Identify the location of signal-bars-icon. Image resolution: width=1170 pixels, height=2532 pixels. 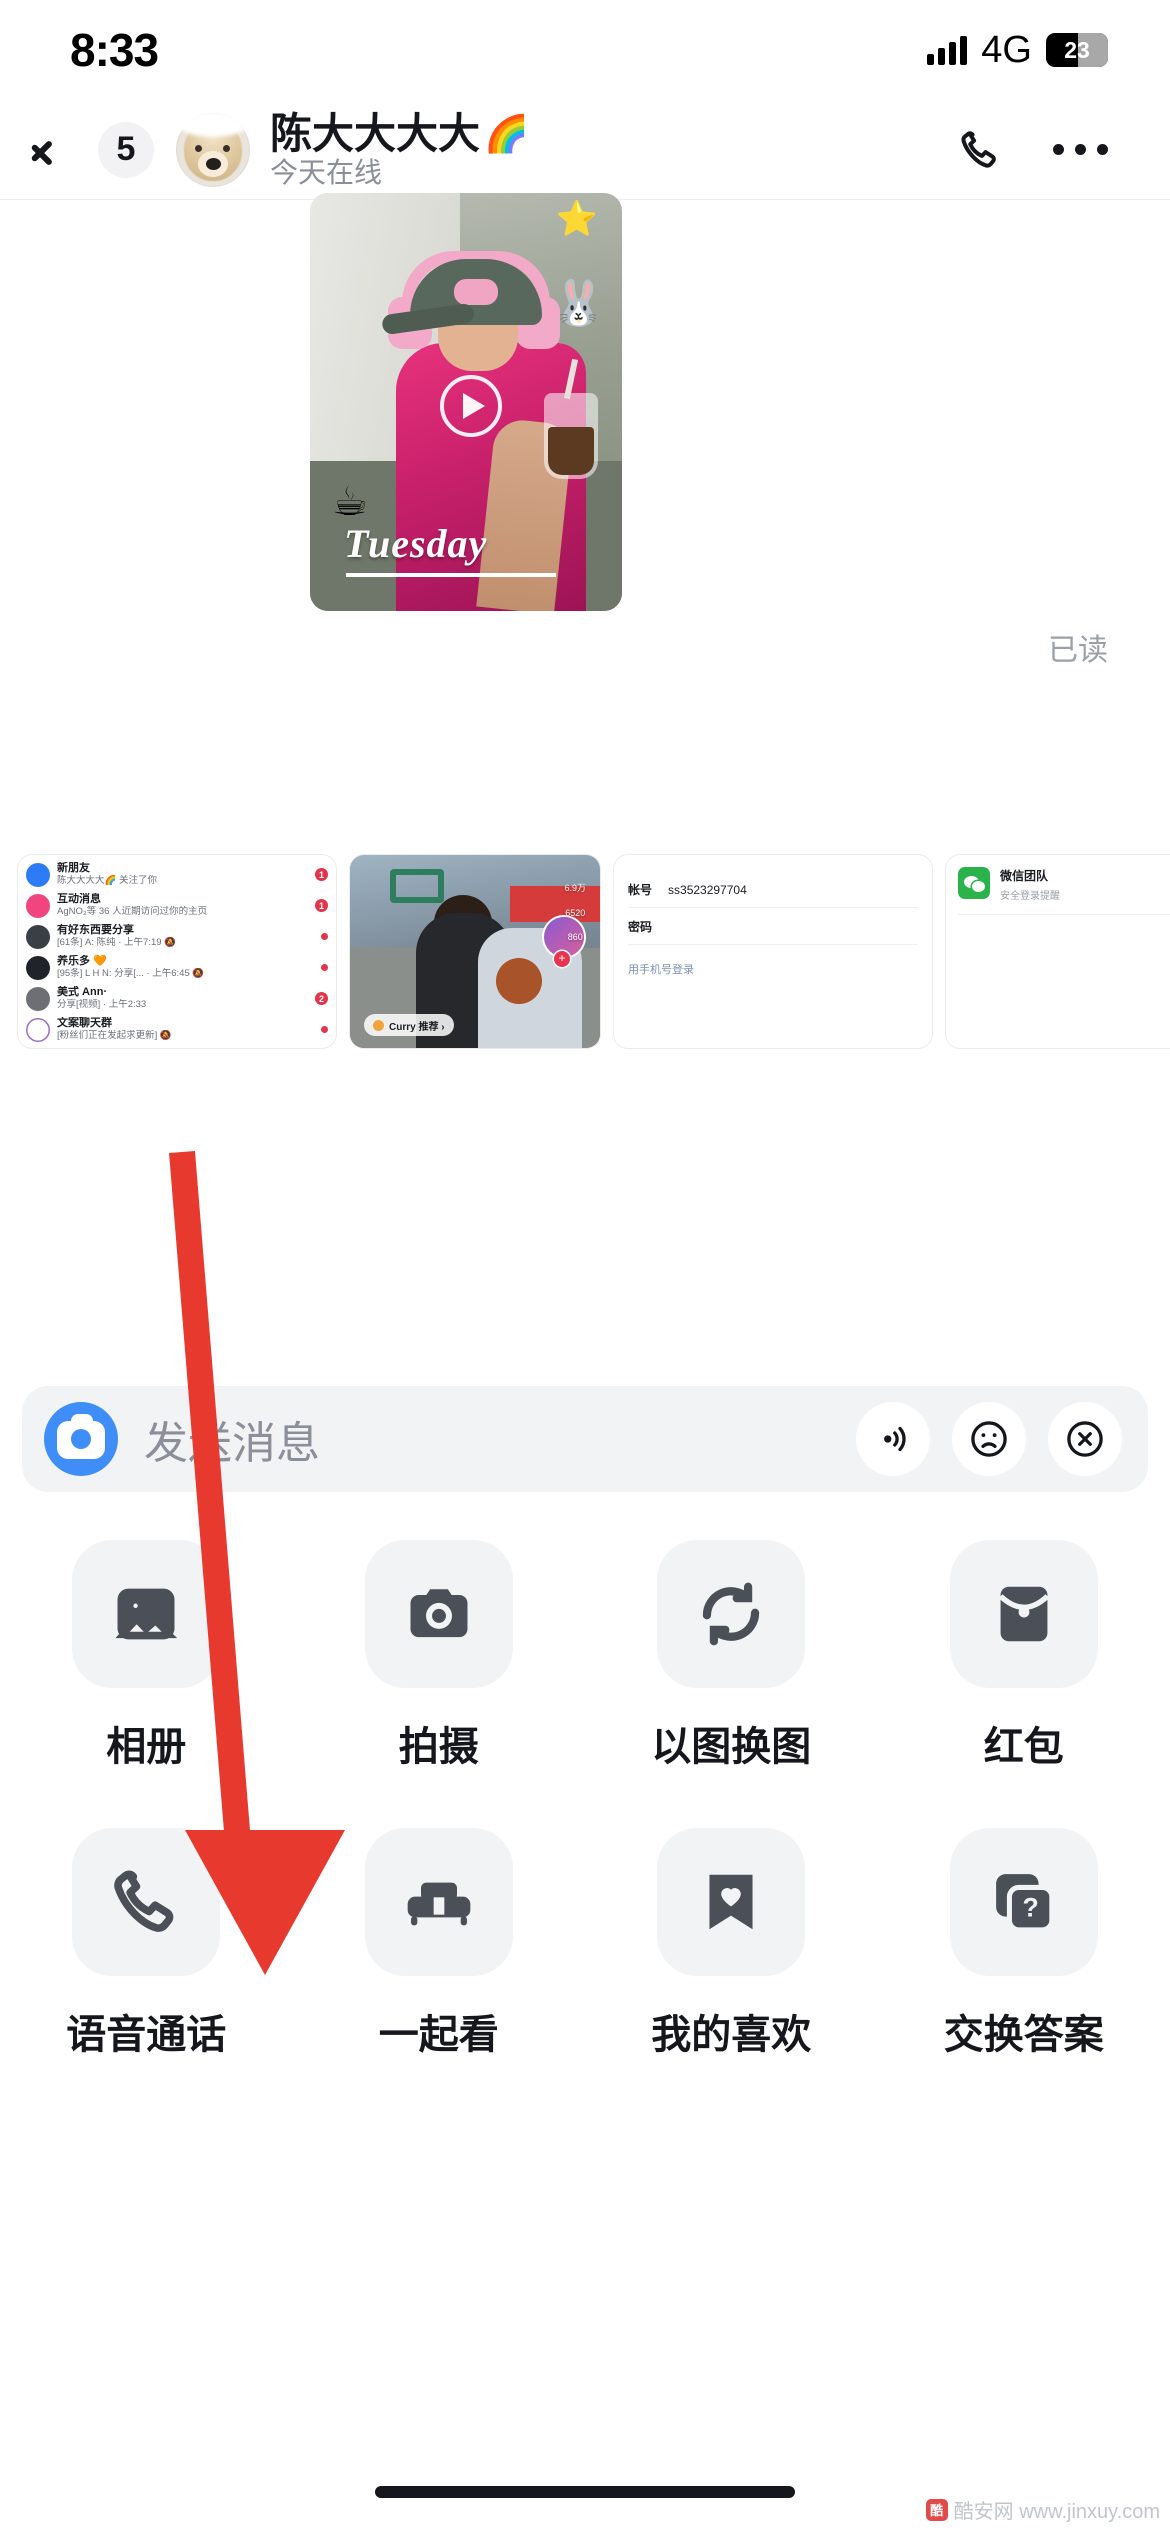
(947, 50).